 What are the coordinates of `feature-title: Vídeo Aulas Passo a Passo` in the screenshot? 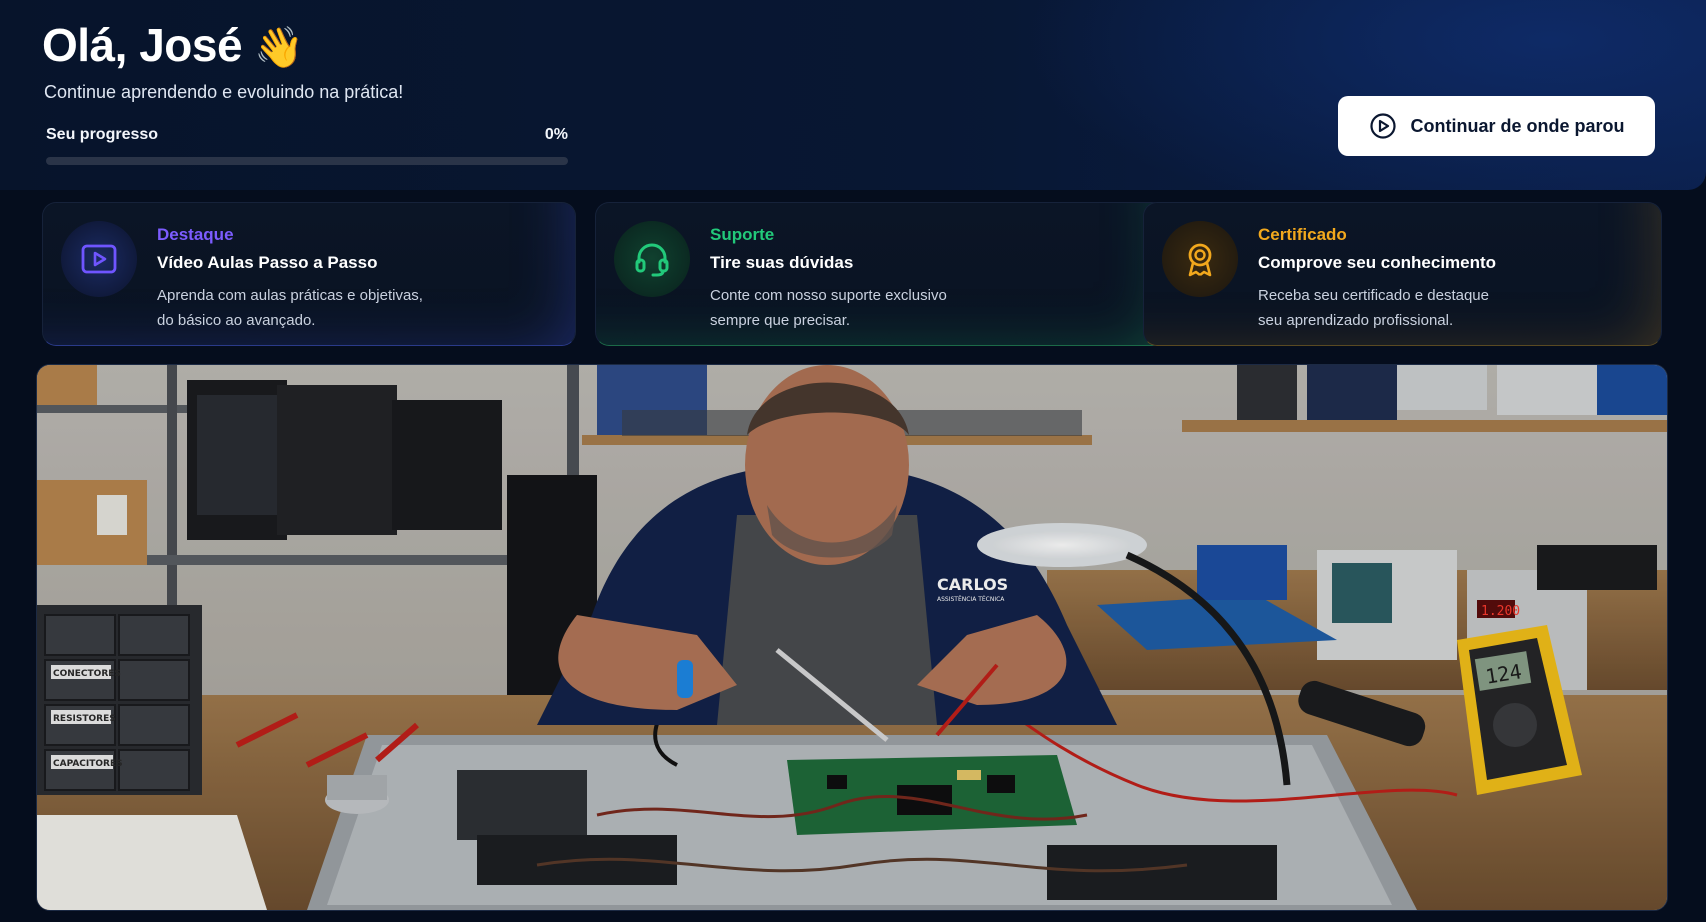 It's located at (267, 262).